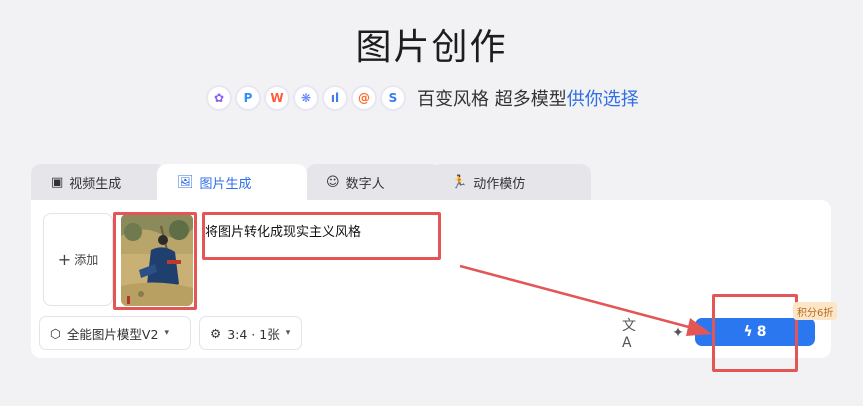  I want to click on annotation-arrow, so click(585, 300).